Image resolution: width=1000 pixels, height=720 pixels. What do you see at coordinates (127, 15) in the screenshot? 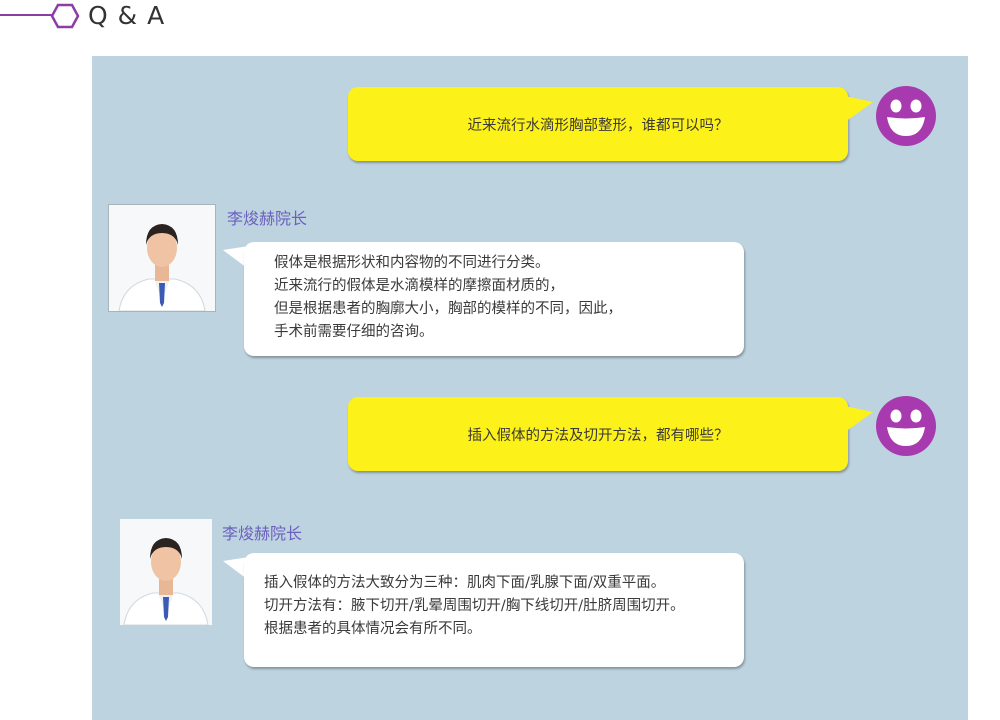
I see `page-title: Q & A` at bounding box center [127, 15].